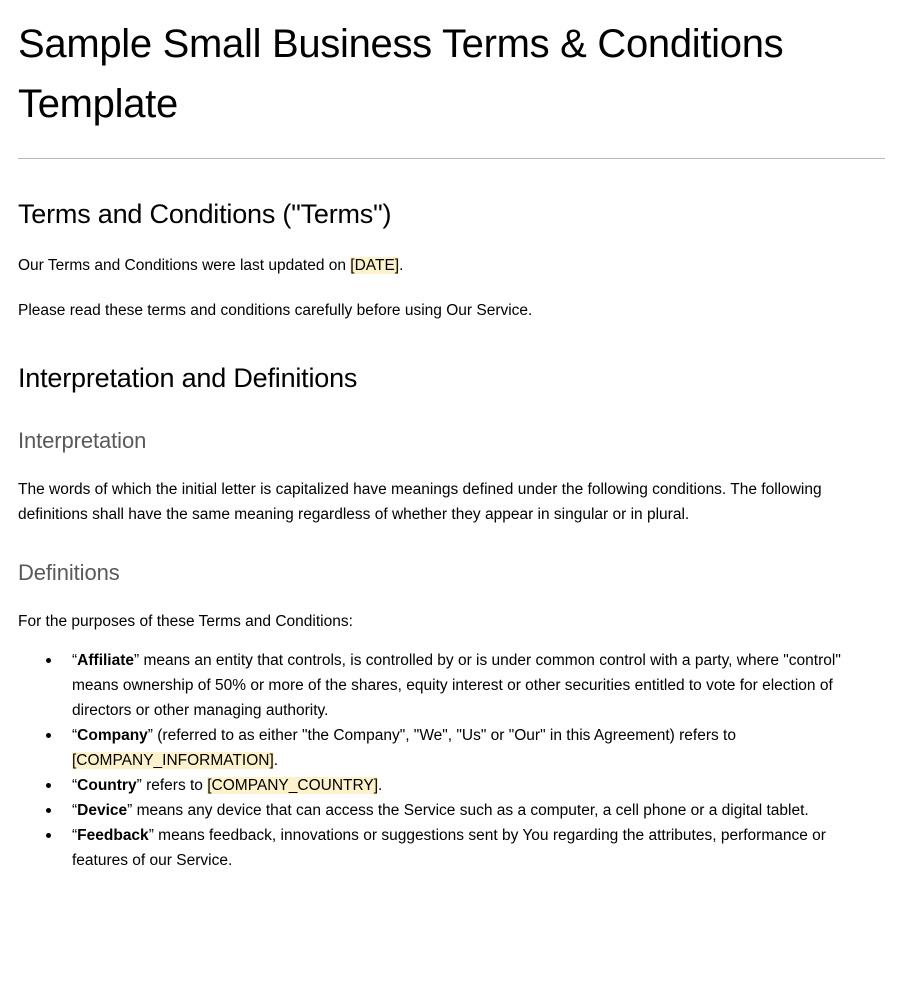 This screenshot has height=987, width=900. Describe the element at coordinates (375, 265) in the screenshot. I see `date-placeholder: [DATE]` at that location.